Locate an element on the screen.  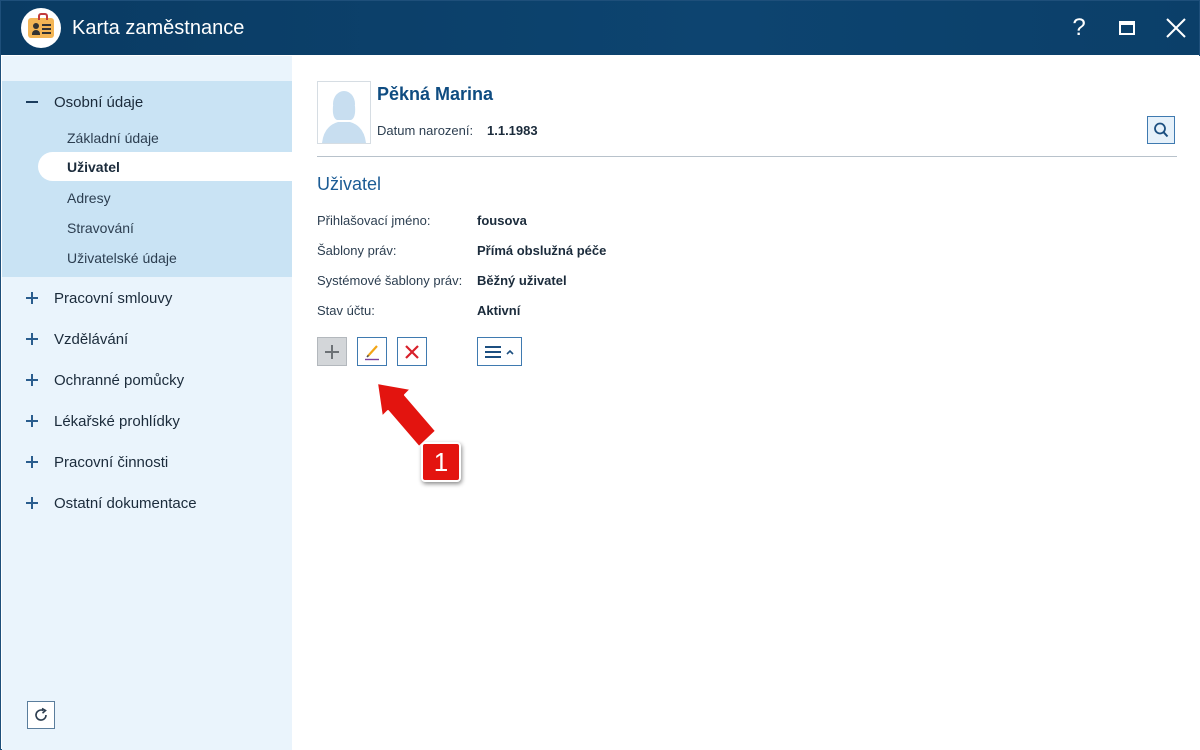
plus-icon is located at coordinates (332, 351).